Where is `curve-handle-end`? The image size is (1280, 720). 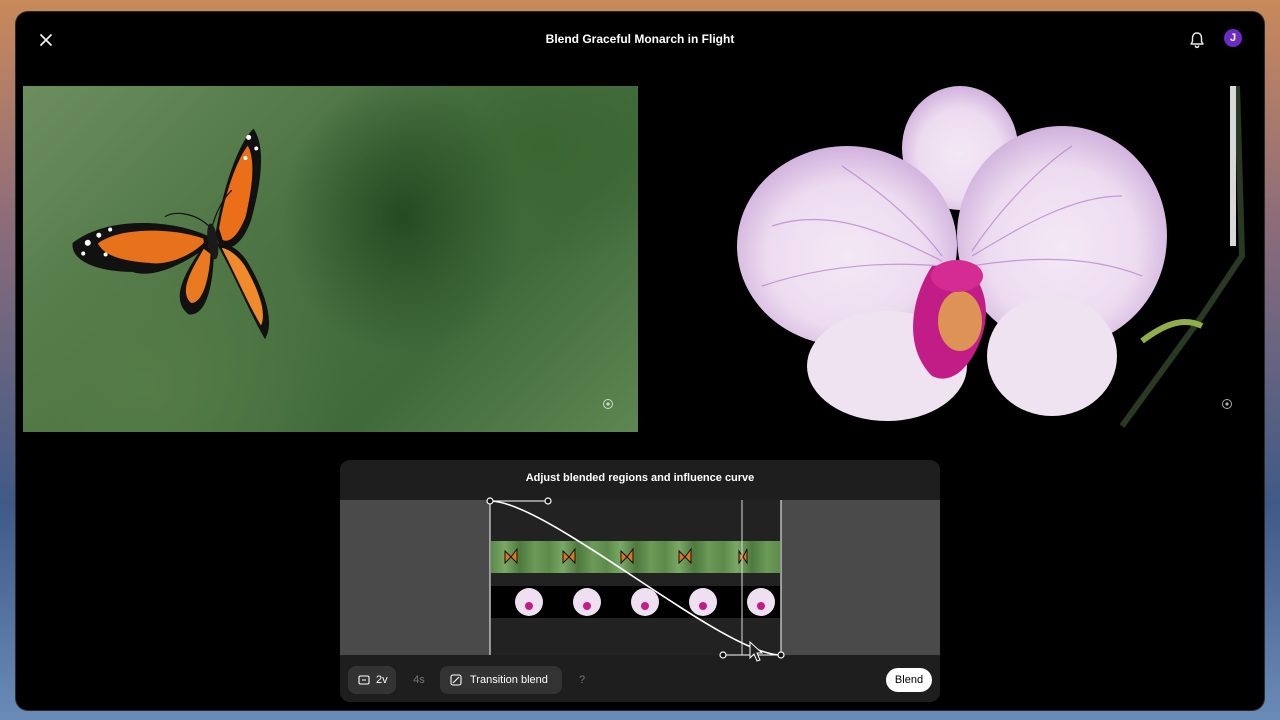
curve-handle-end is located at coordinates (781, 655).